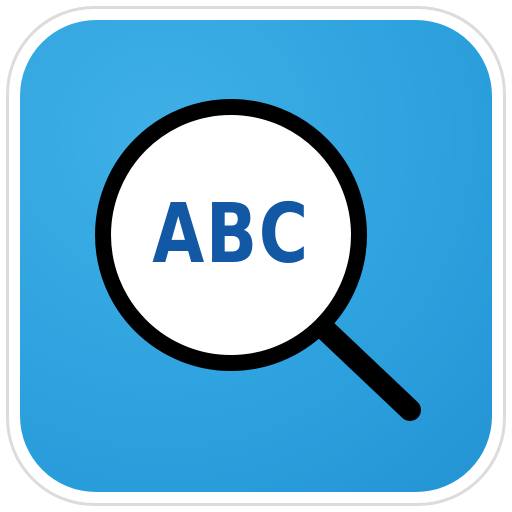 The height and width of the screenshot is (512, 512). Describe the element at coordinates (362, 365) in the screenshot. I see `magnifier-handle` at that location.